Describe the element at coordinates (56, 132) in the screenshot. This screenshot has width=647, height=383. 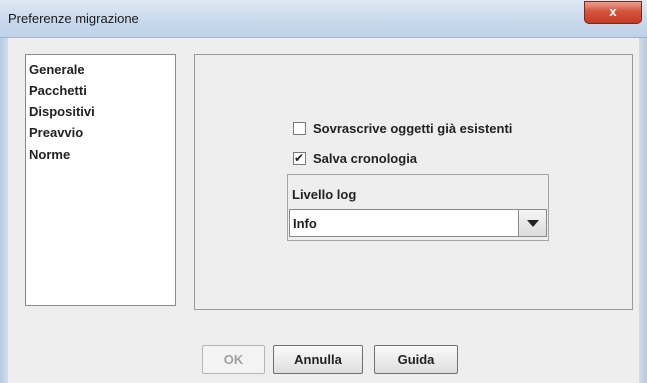
I see `category-item-preavvio: Preavvio` at that location.